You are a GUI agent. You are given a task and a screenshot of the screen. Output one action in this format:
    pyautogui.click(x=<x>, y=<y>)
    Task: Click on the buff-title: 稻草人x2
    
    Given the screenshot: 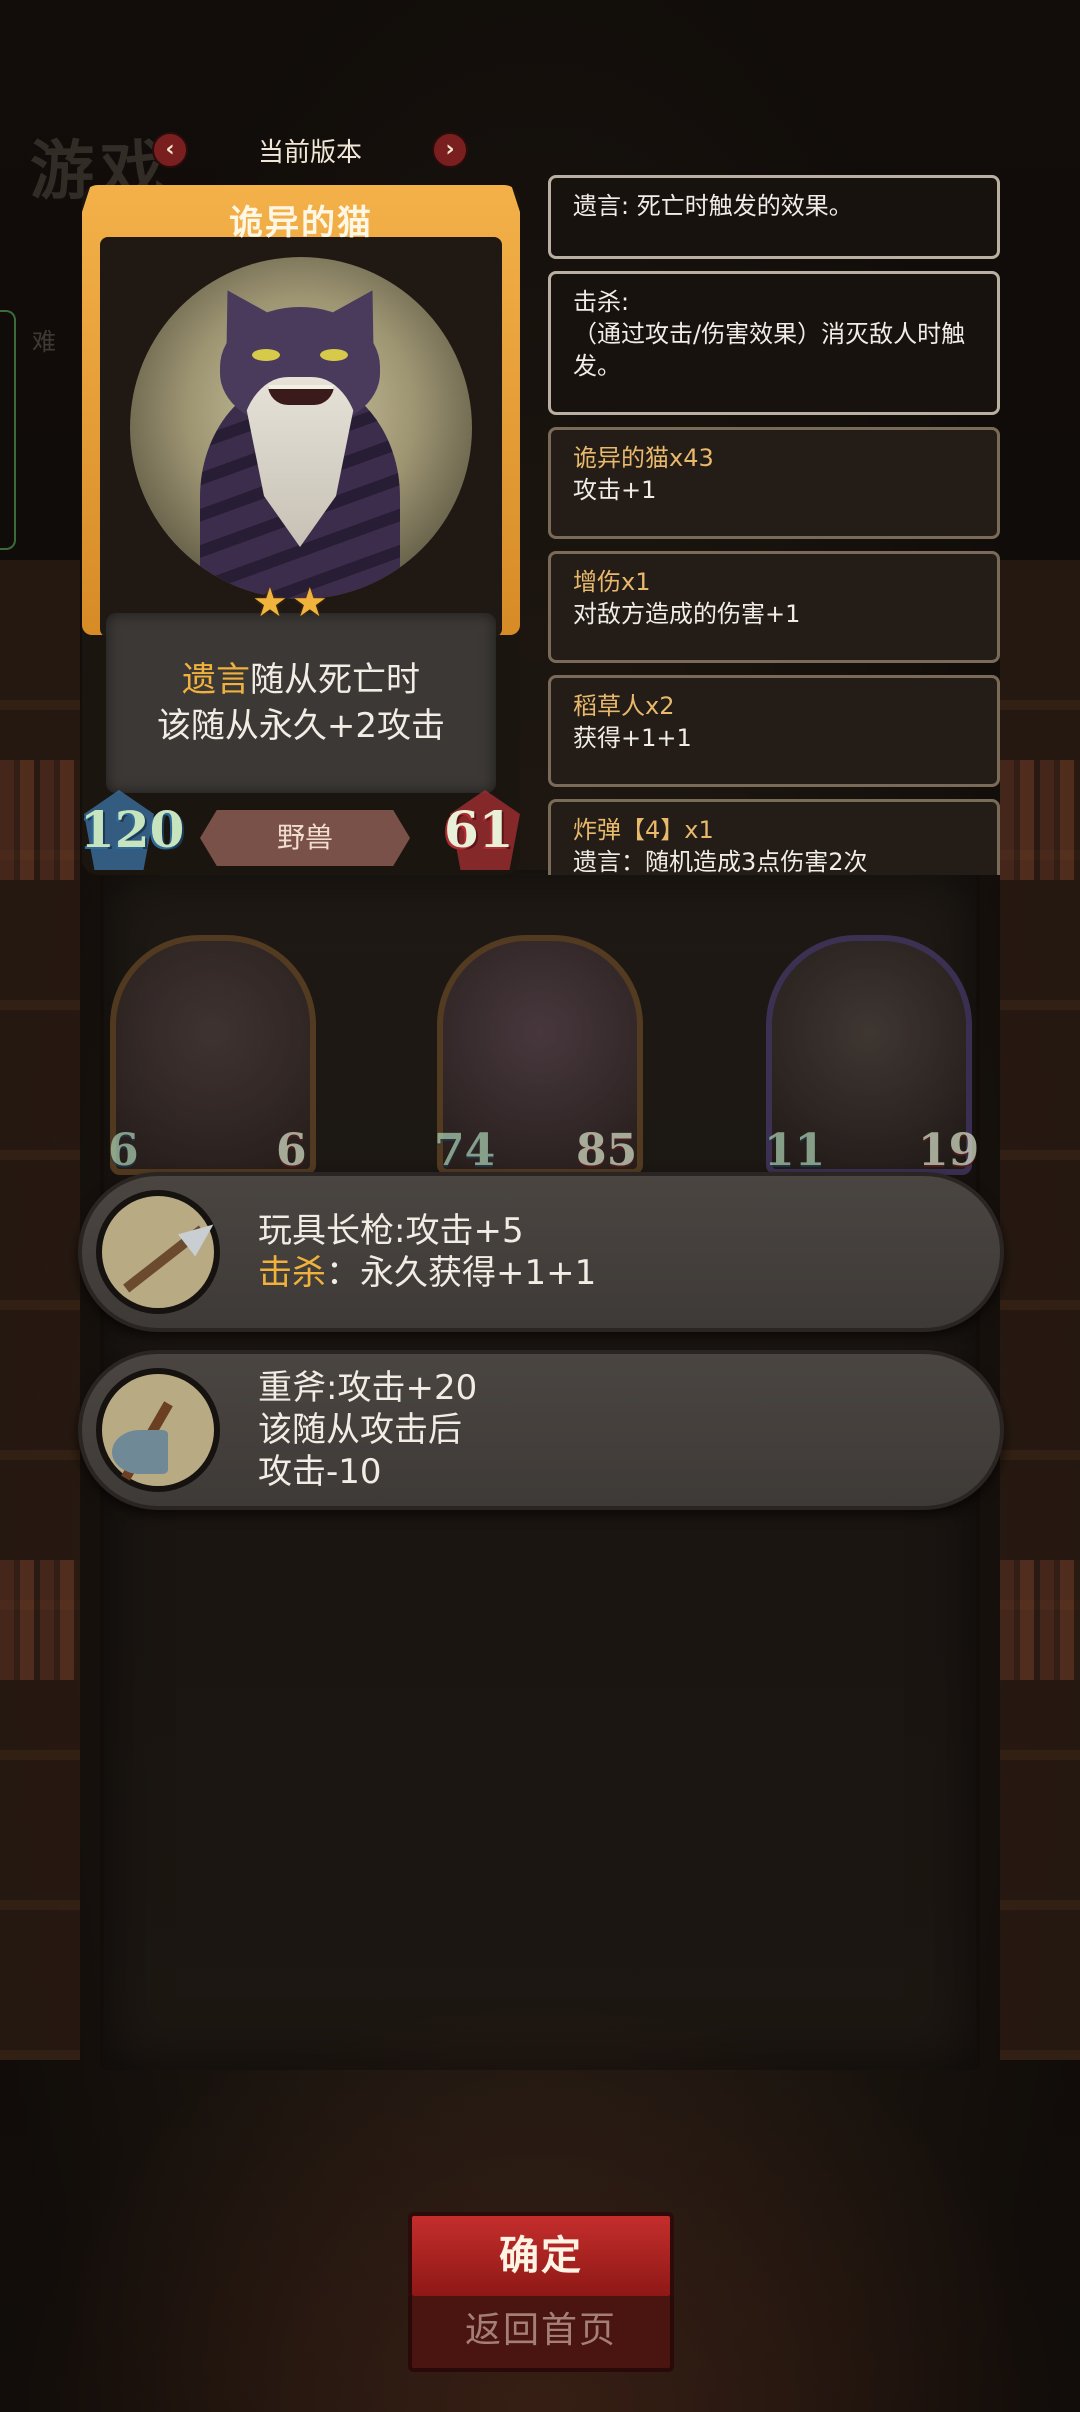 What is the action you would take?
    pyautogui.click(x=624, y=706)
    